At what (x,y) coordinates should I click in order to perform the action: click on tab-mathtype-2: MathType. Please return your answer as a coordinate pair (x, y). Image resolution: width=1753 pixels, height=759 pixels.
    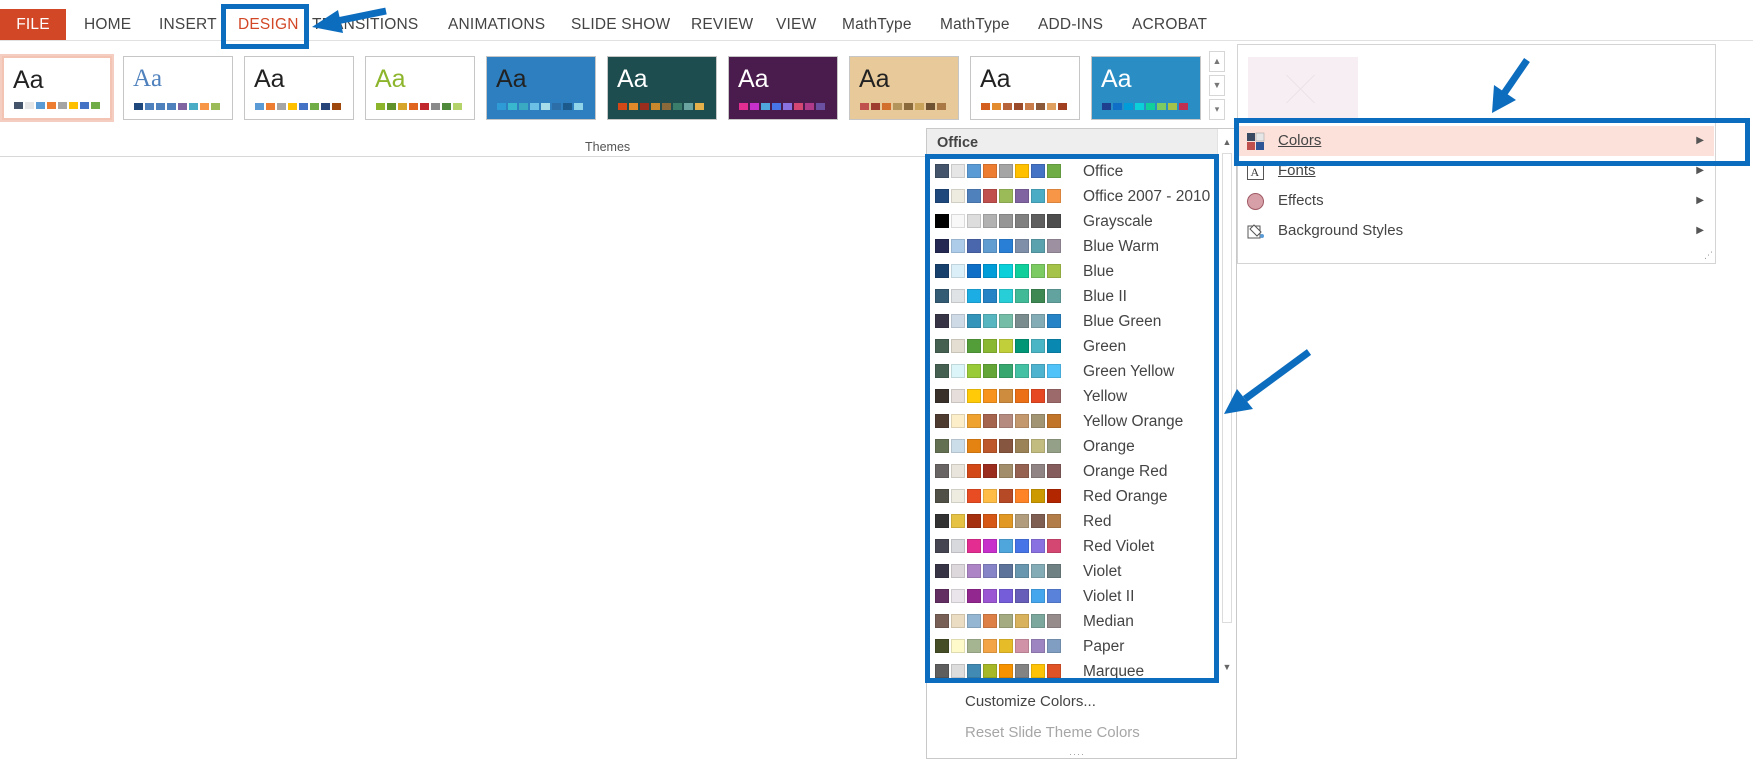
    Looking at the image, I should click on (975, 25).